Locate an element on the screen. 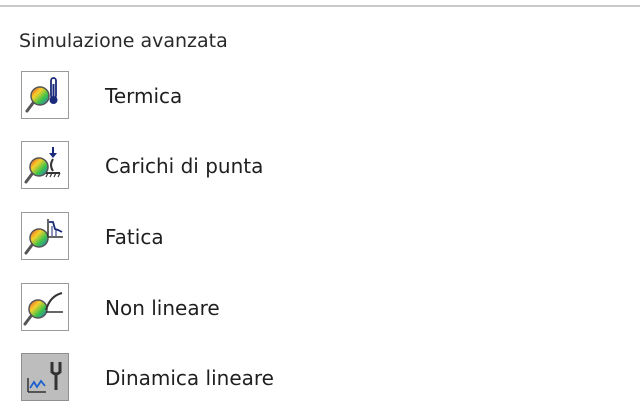 The image size is (640, 403). study-item-non-lineare: Non lineare is located at coordinates (298, 308).